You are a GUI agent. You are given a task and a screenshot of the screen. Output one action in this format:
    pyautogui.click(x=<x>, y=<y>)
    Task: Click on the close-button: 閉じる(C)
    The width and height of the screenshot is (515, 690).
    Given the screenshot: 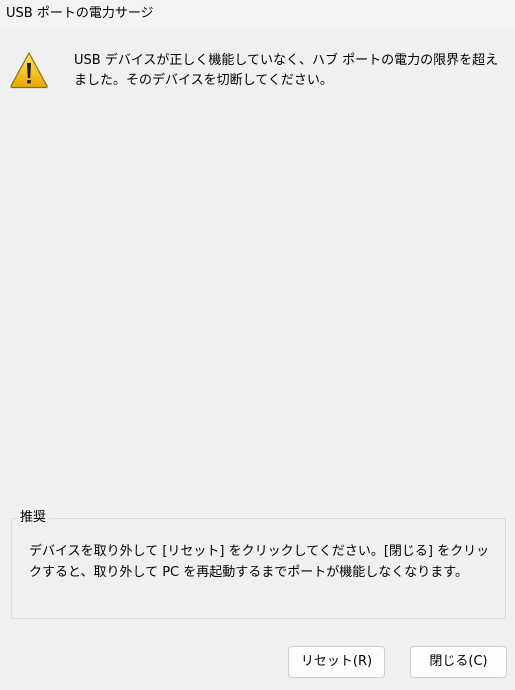 What is the action you would take?
    pyautogui.click(x=458, y=662)
    